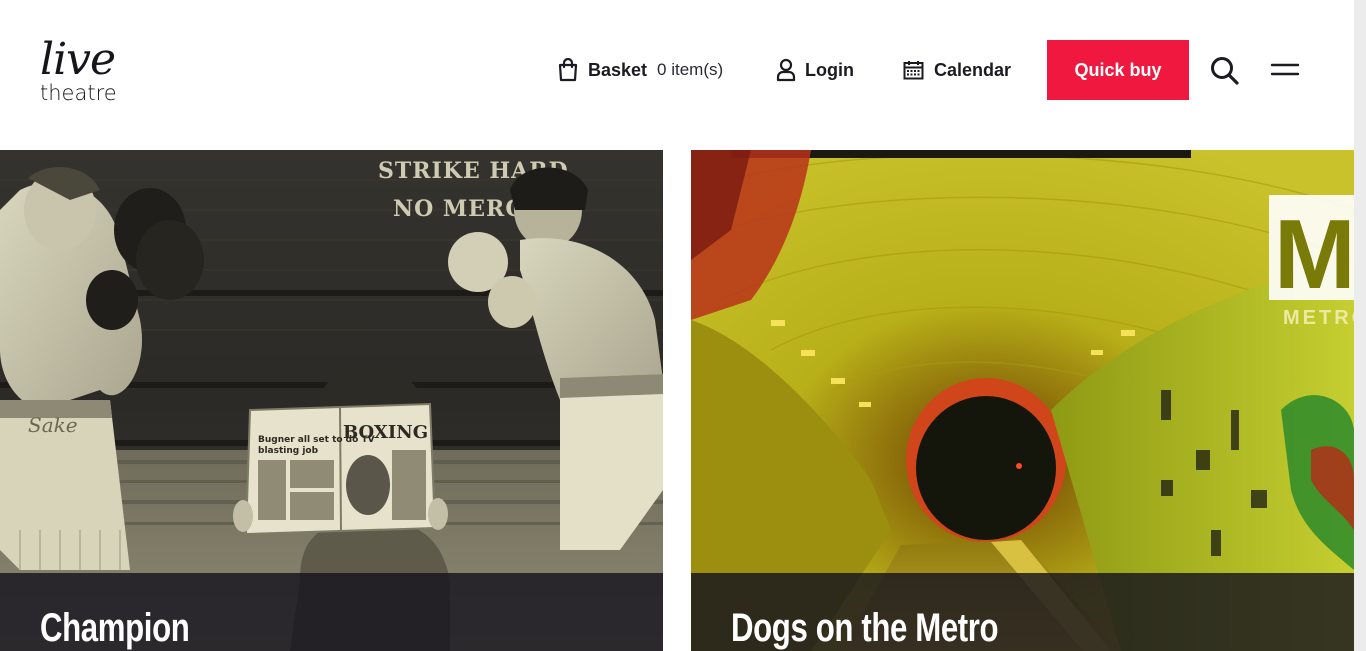 This screenshot has width=1366, height=651. I want to click on svg-text: M, so click(1314, 254).